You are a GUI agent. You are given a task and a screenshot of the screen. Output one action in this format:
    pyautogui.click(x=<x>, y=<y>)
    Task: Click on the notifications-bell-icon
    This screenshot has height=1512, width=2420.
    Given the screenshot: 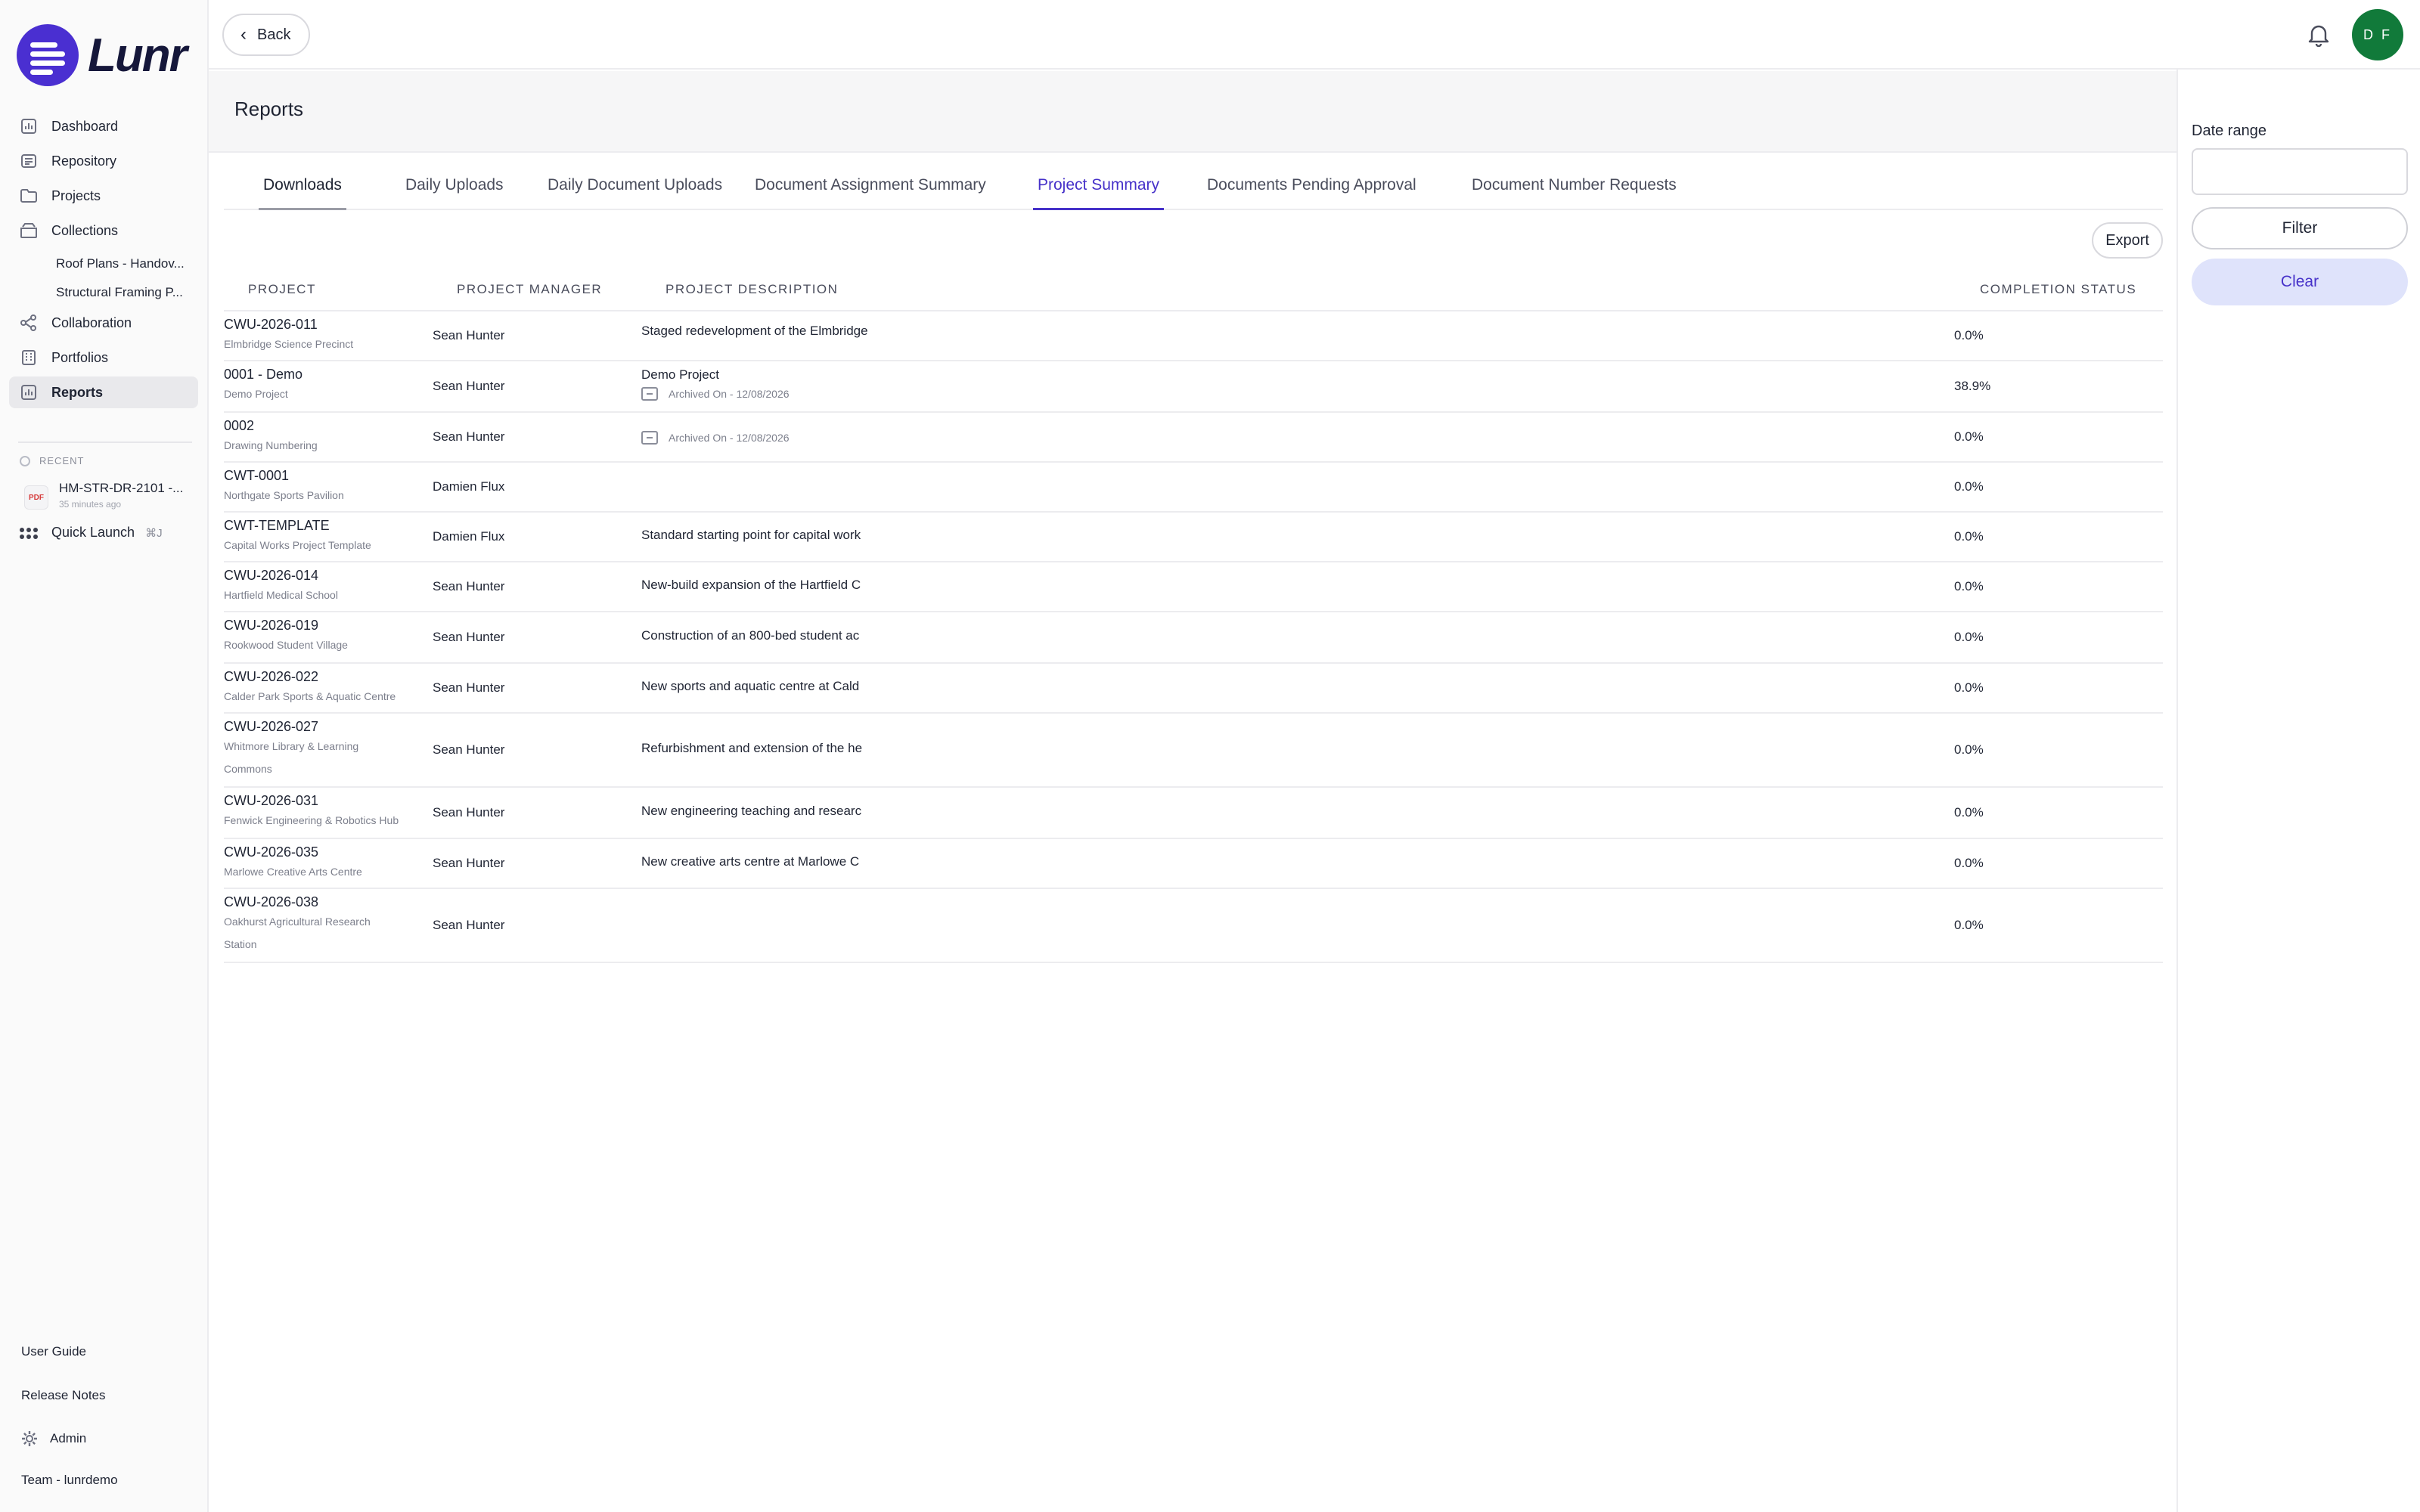 What is the action you would take?
    pyautogui.click(x=2319, y=35)
    